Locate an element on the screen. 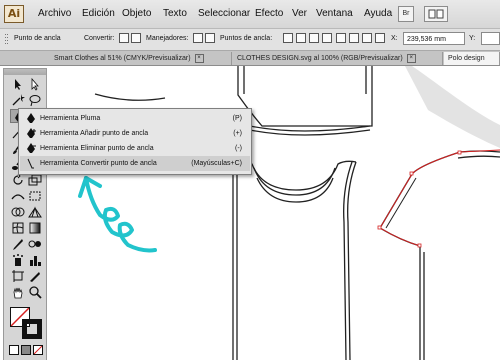  tab-polo-design: Polo design is located at coordinates (472, 58).